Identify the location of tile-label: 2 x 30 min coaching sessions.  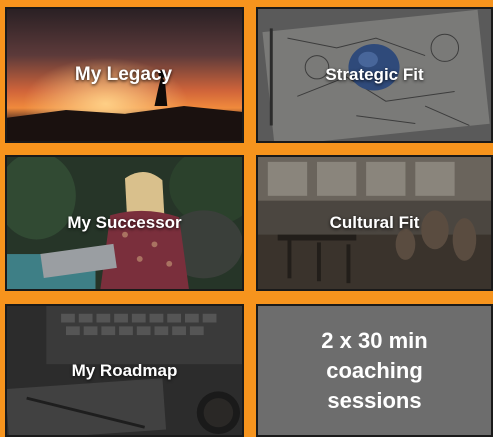
(374, 370).